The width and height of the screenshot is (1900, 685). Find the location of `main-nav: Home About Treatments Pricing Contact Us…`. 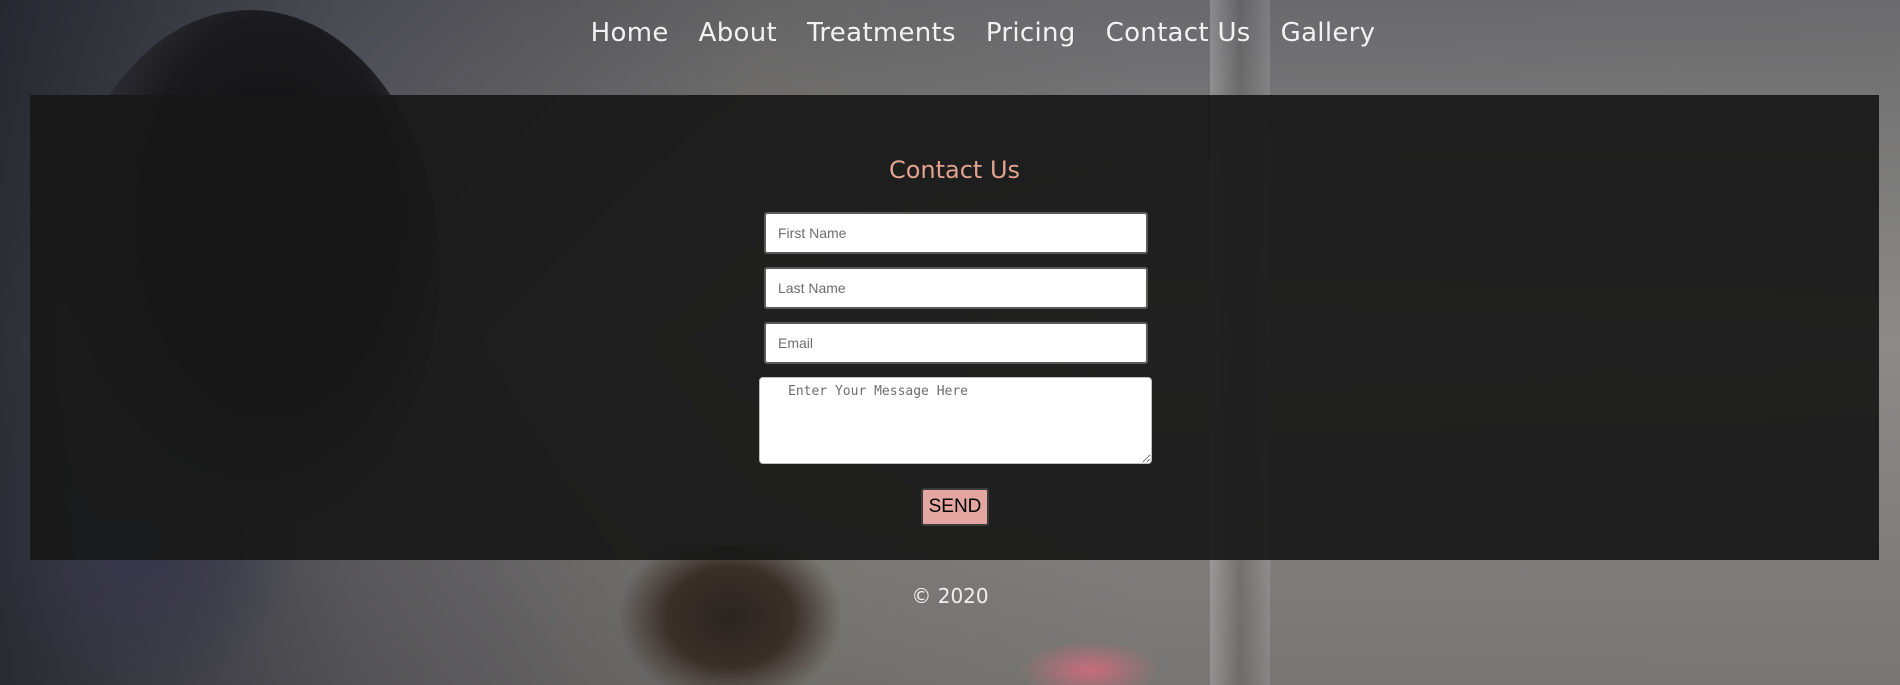

main-nav: Home About Treatments Pricing Contact Us… is located at coordinates (950, 33).